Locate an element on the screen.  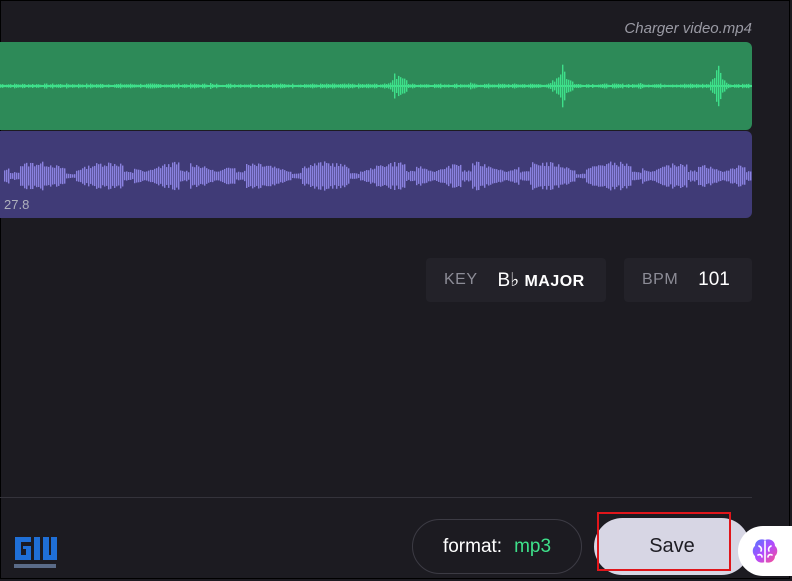
vocals-waveform is located at coordinates (376, 86).